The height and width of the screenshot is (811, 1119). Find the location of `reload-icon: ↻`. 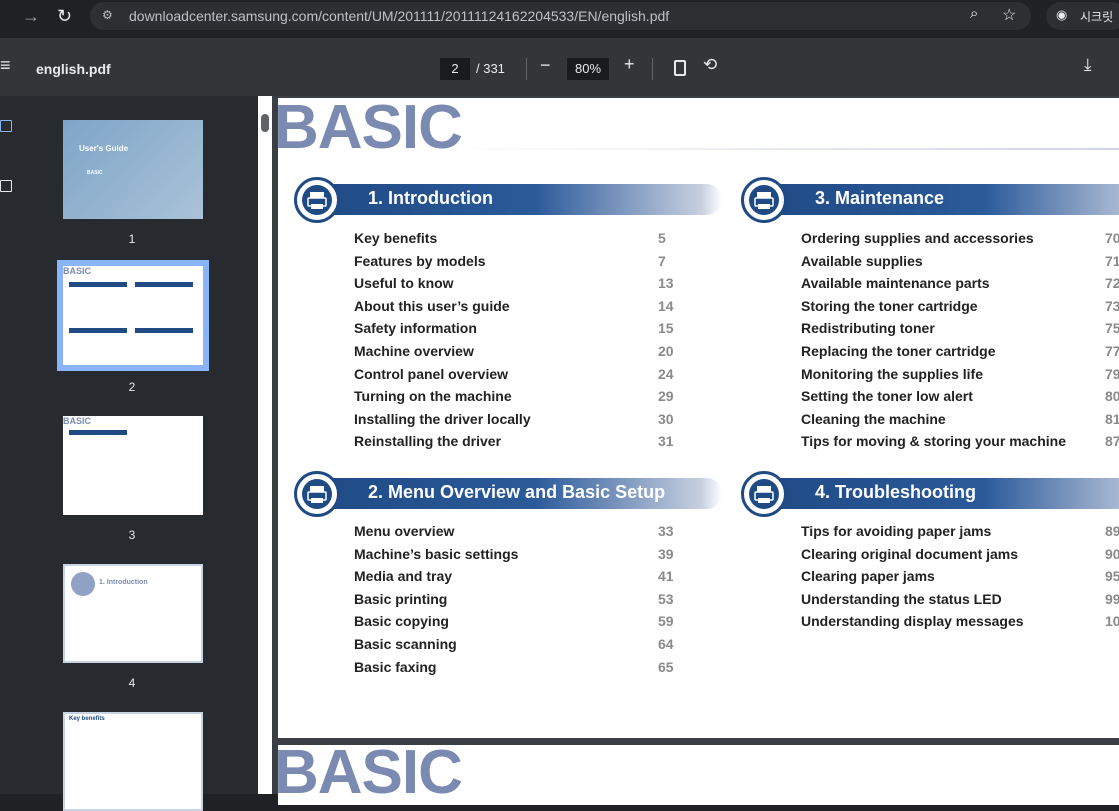

reload-icon: ↻ is located at coordinates (64, 16).